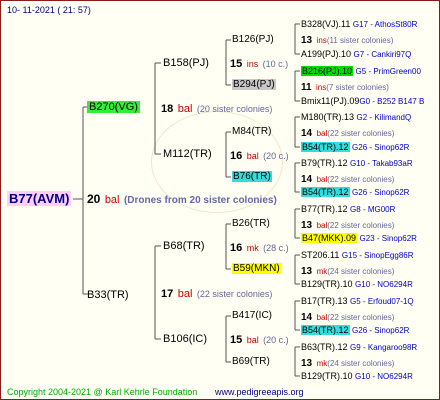  Describe the element at coordinates (259, 392) in the screenshot. I see `website-link: www.pedigreeapis.org` at that location.